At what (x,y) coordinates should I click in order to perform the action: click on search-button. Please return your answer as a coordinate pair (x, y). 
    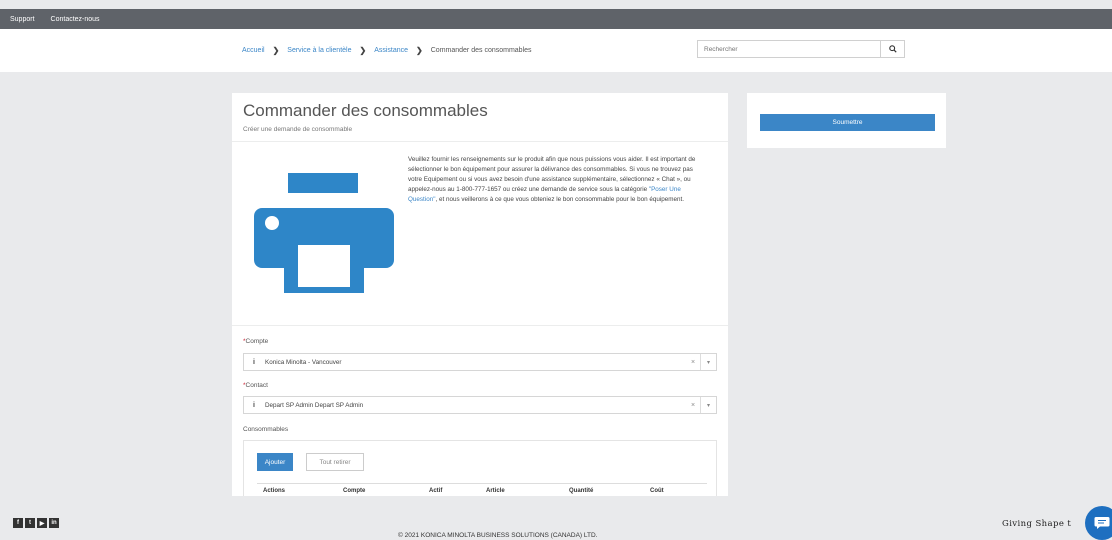
    Looking at the image, I should click on (892, 49).